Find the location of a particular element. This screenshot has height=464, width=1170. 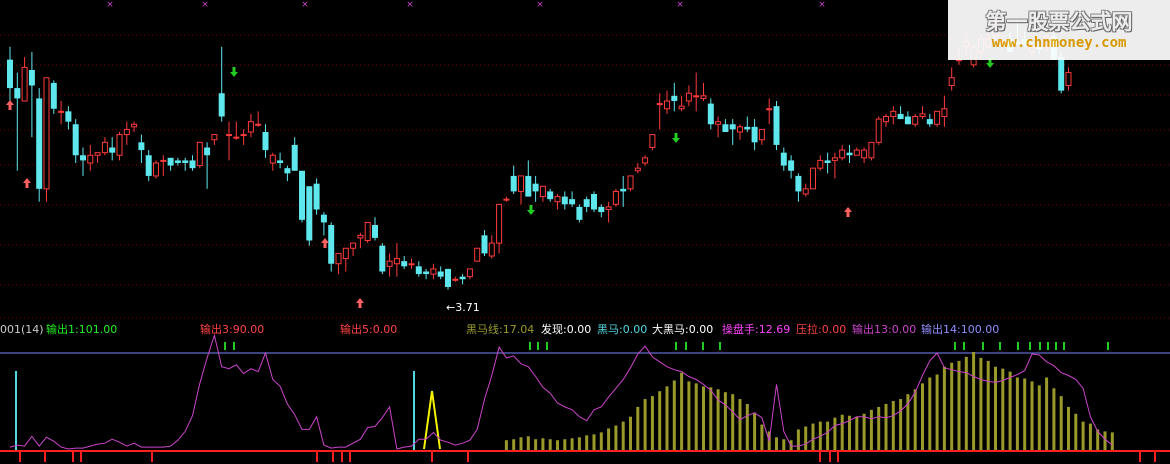

legend-item: 输出1:101.00 is located at coordinates (82, 329).